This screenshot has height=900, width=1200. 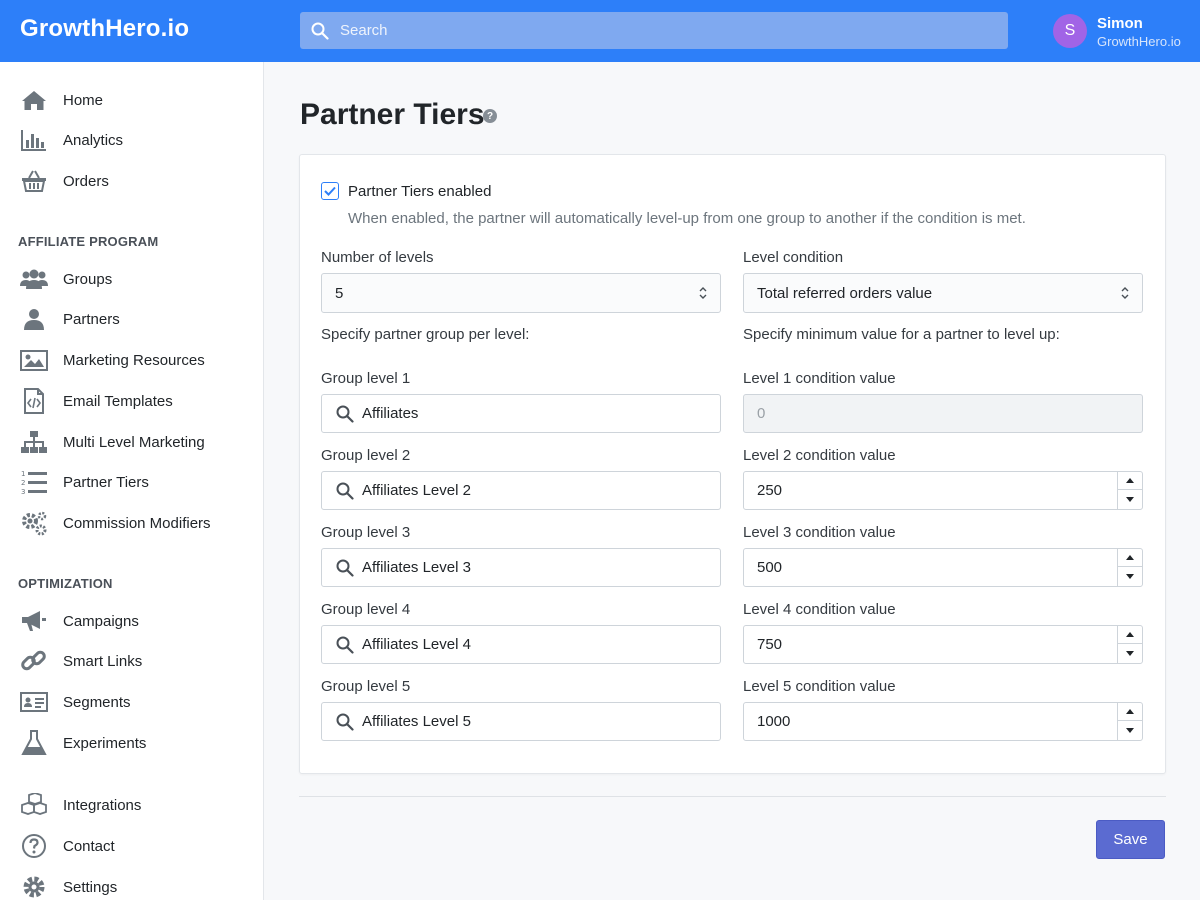 What do you see at coordinates (131, 884) in the screenshot?
I see `sidebar-item-settings: Settings` at bounding box center [131, 884].